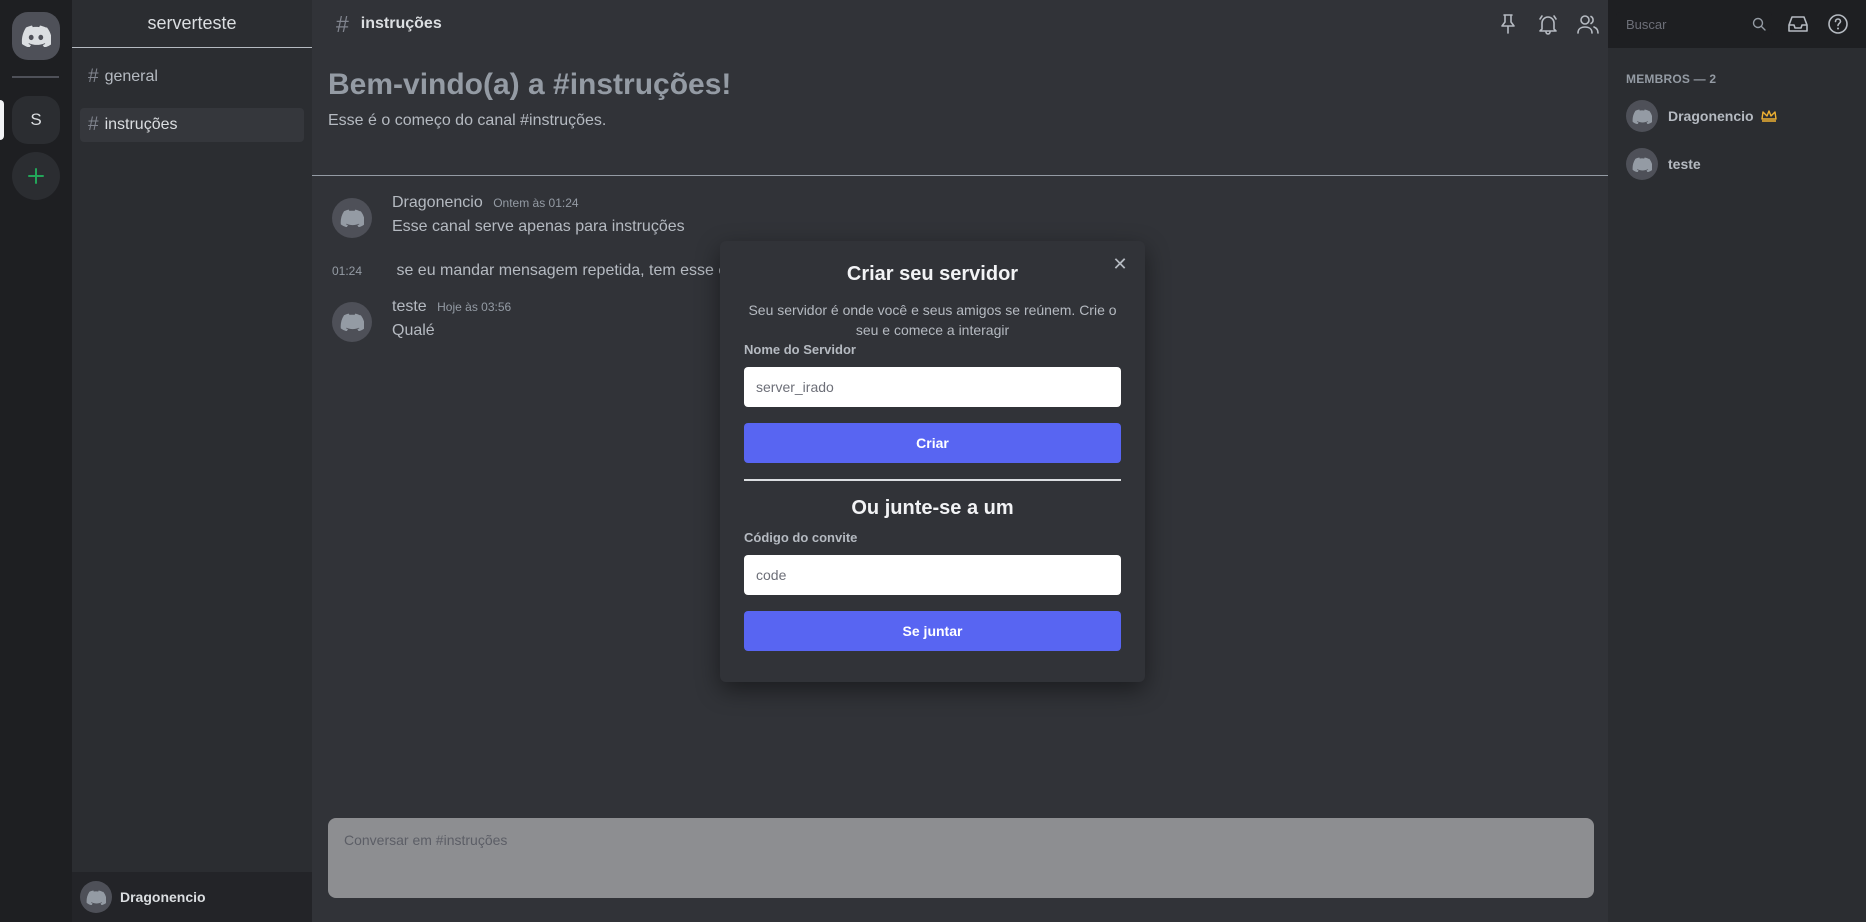  I want to click on search-placeholder: Buscar, so click(1646, 24).